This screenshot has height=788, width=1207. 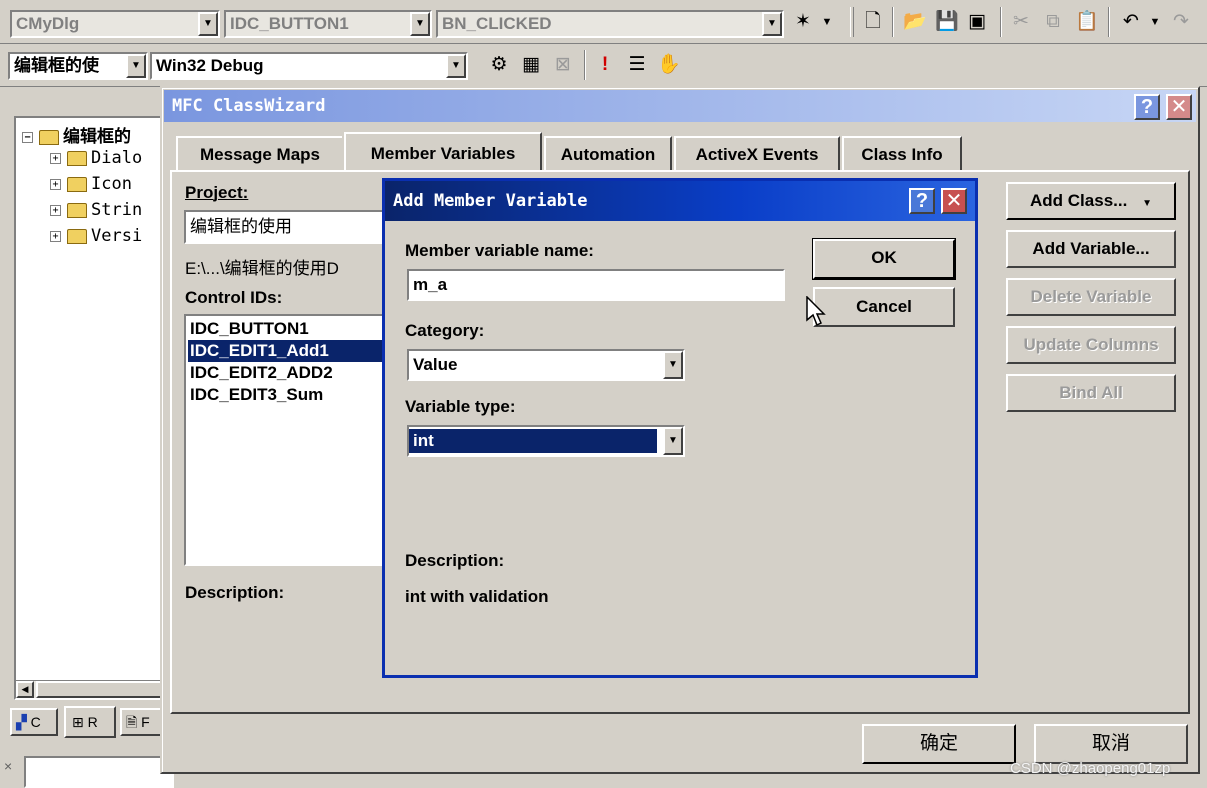 I want to click on go-icon: ☰, so click(x=637, y=65).